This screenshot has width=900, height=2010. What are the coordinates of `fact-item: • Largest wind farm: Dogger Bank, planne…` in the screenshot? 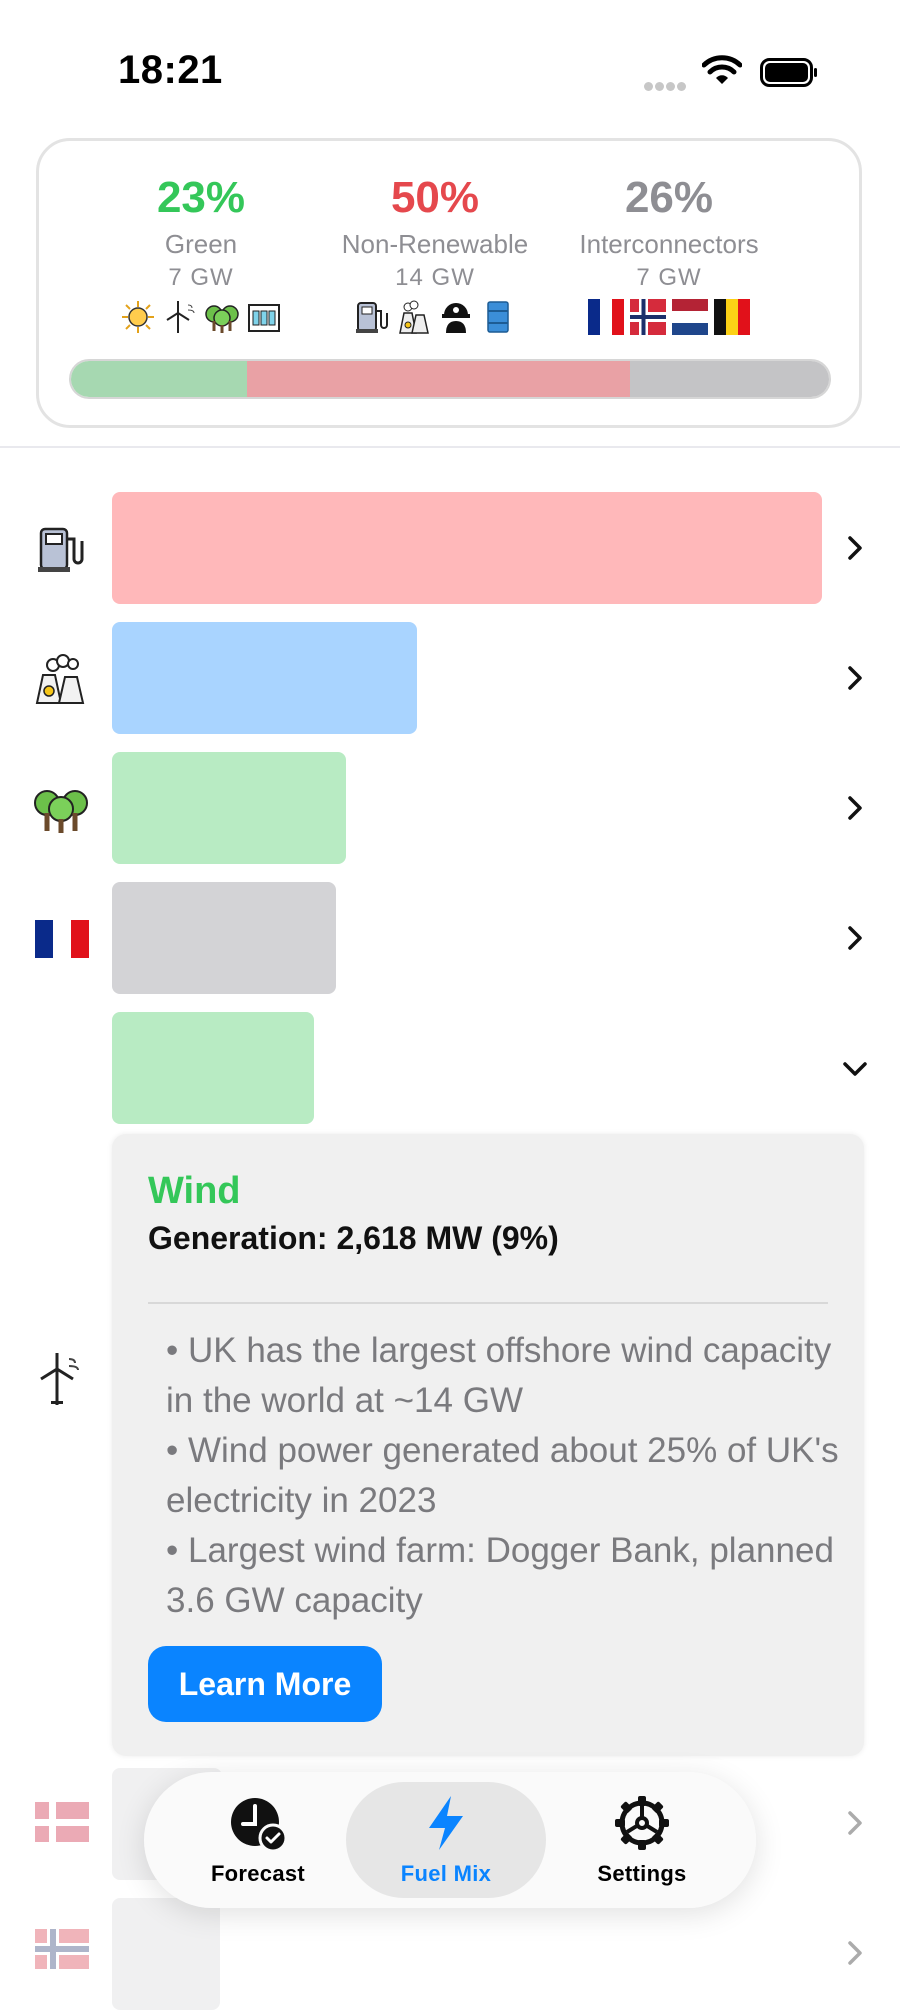 It's located at (500, 1575).